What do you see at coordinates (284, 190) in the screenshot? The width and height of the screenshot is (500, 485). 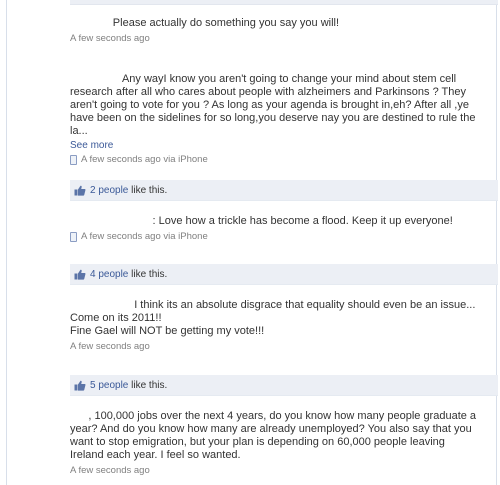 I see `like-bar: 2 people like this.` at bounding box center [284, 190].